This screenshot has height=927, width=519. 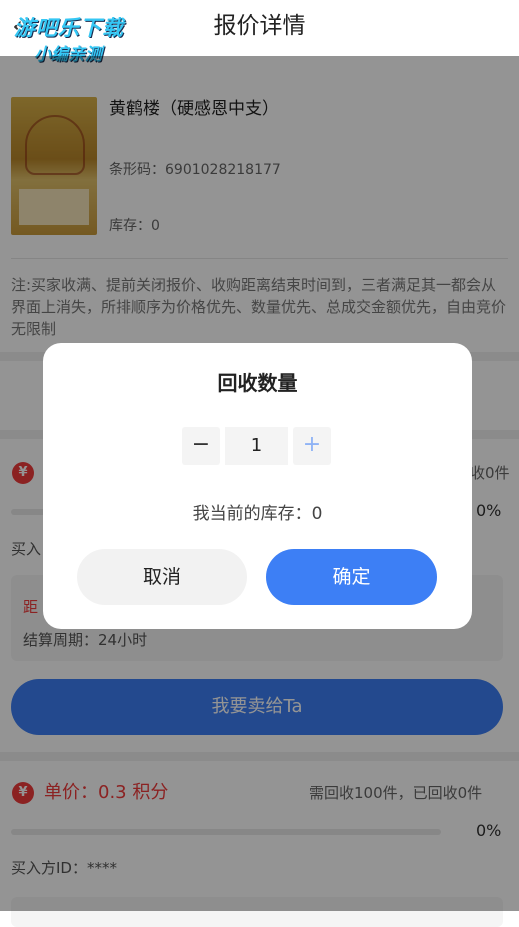 I want to click on current-stock-text: 我当前的库存：0, so click(x=257, y=514).